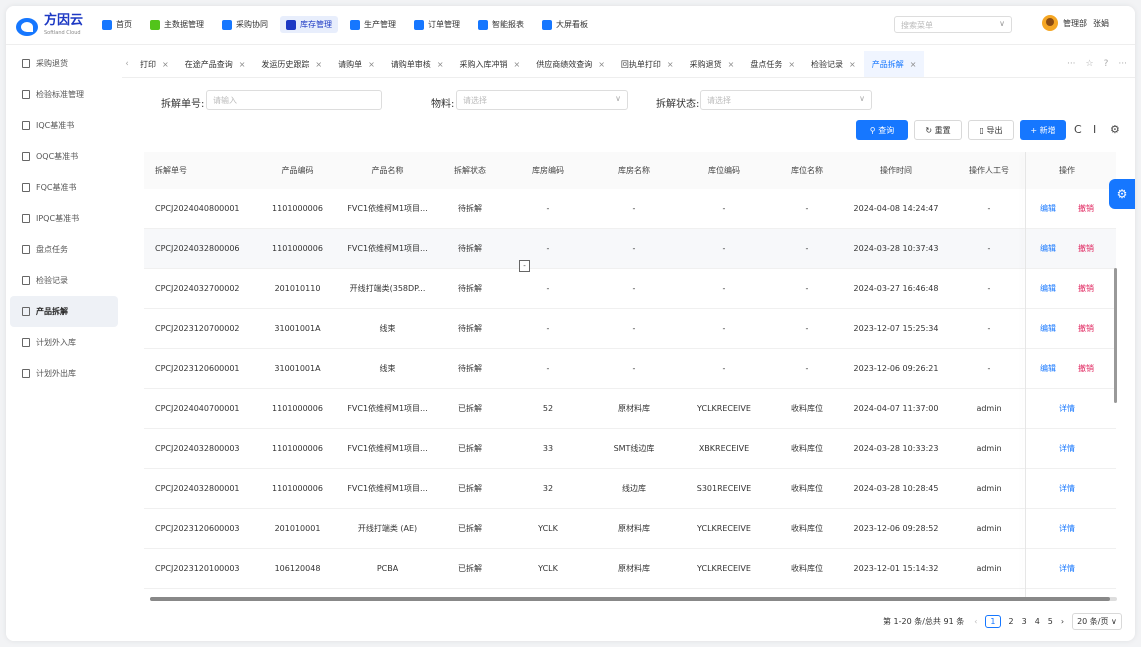 The height and width of the screenshot is (647, 1141). Describe the element at coordinates (1037, 621) in the screenshot. I see `page-4: 4` at that location.